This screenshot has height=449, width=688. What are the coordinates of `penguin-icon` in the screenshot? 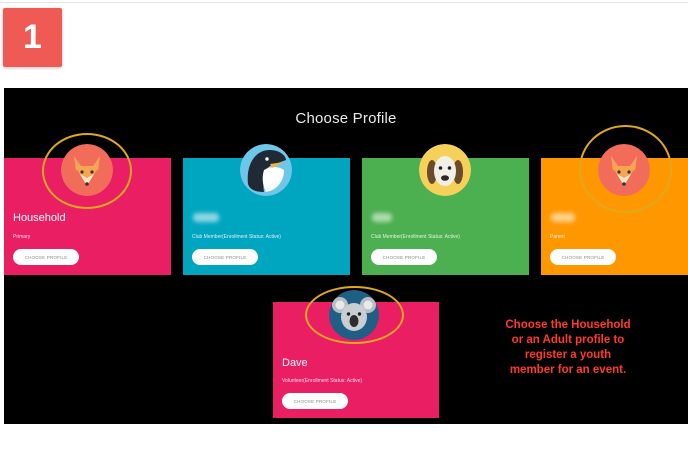 It's located at (266, 170).